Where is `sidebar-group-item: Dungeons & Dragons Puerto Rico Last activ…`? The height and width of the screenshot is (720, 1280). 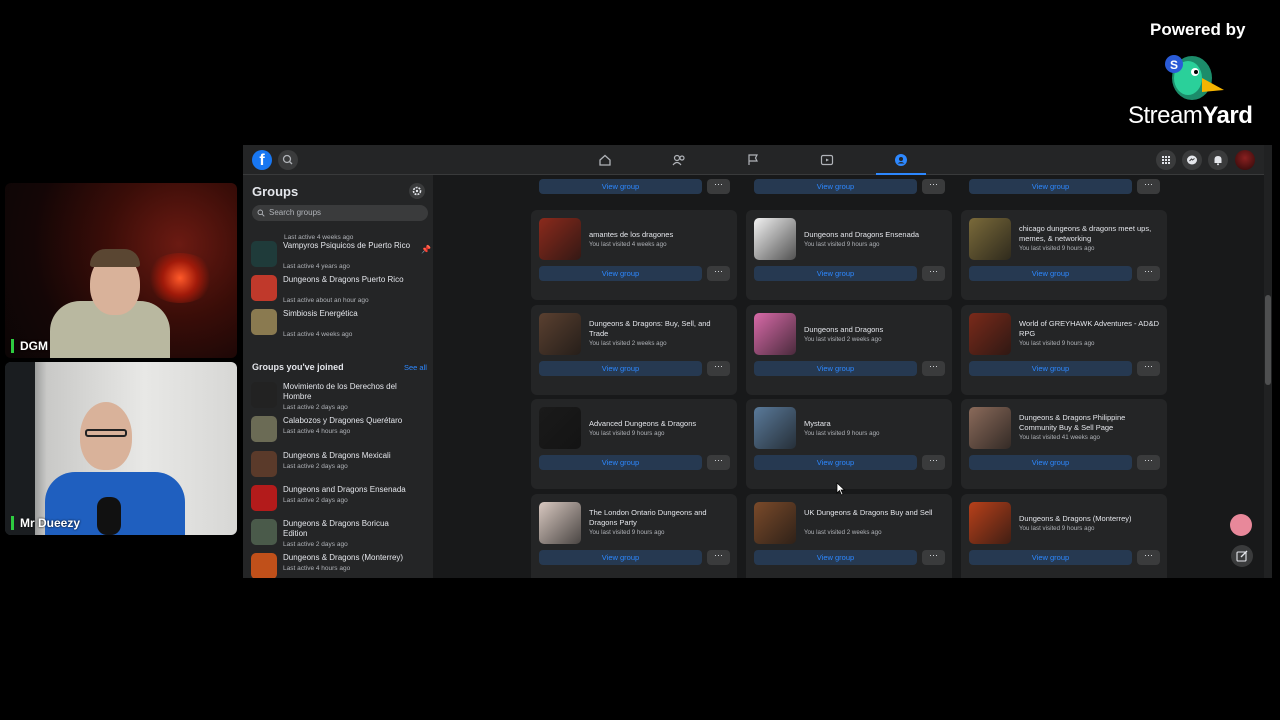
sidebar-group-item: Dungeons & Dragons Puerto Rico Last activ… is located at coordinates (341, 288).